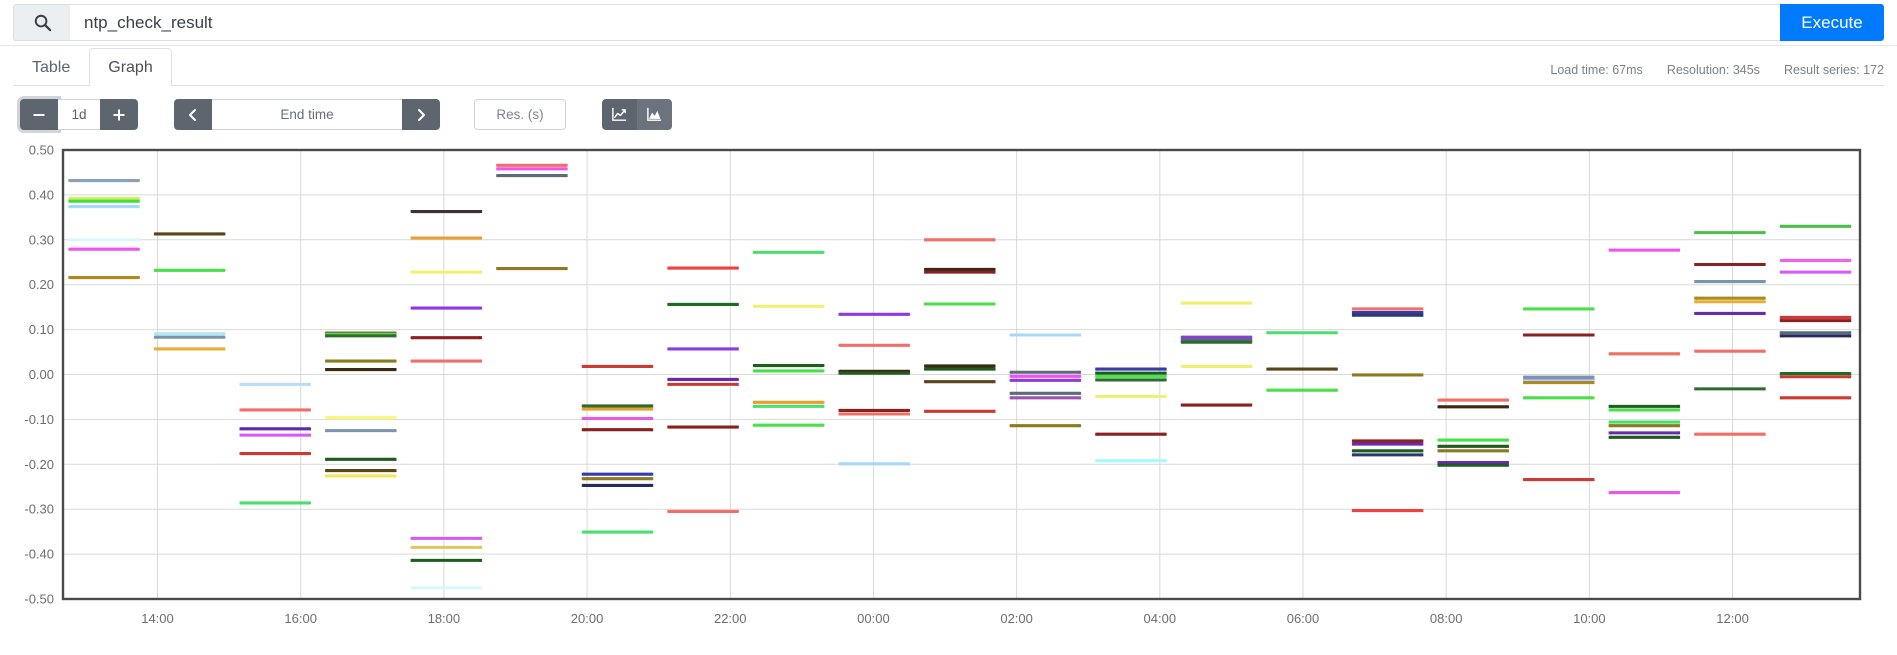 This screenshot has width=1897, height=655. I want to click on stacked-chart-icon, so click(654, 114).